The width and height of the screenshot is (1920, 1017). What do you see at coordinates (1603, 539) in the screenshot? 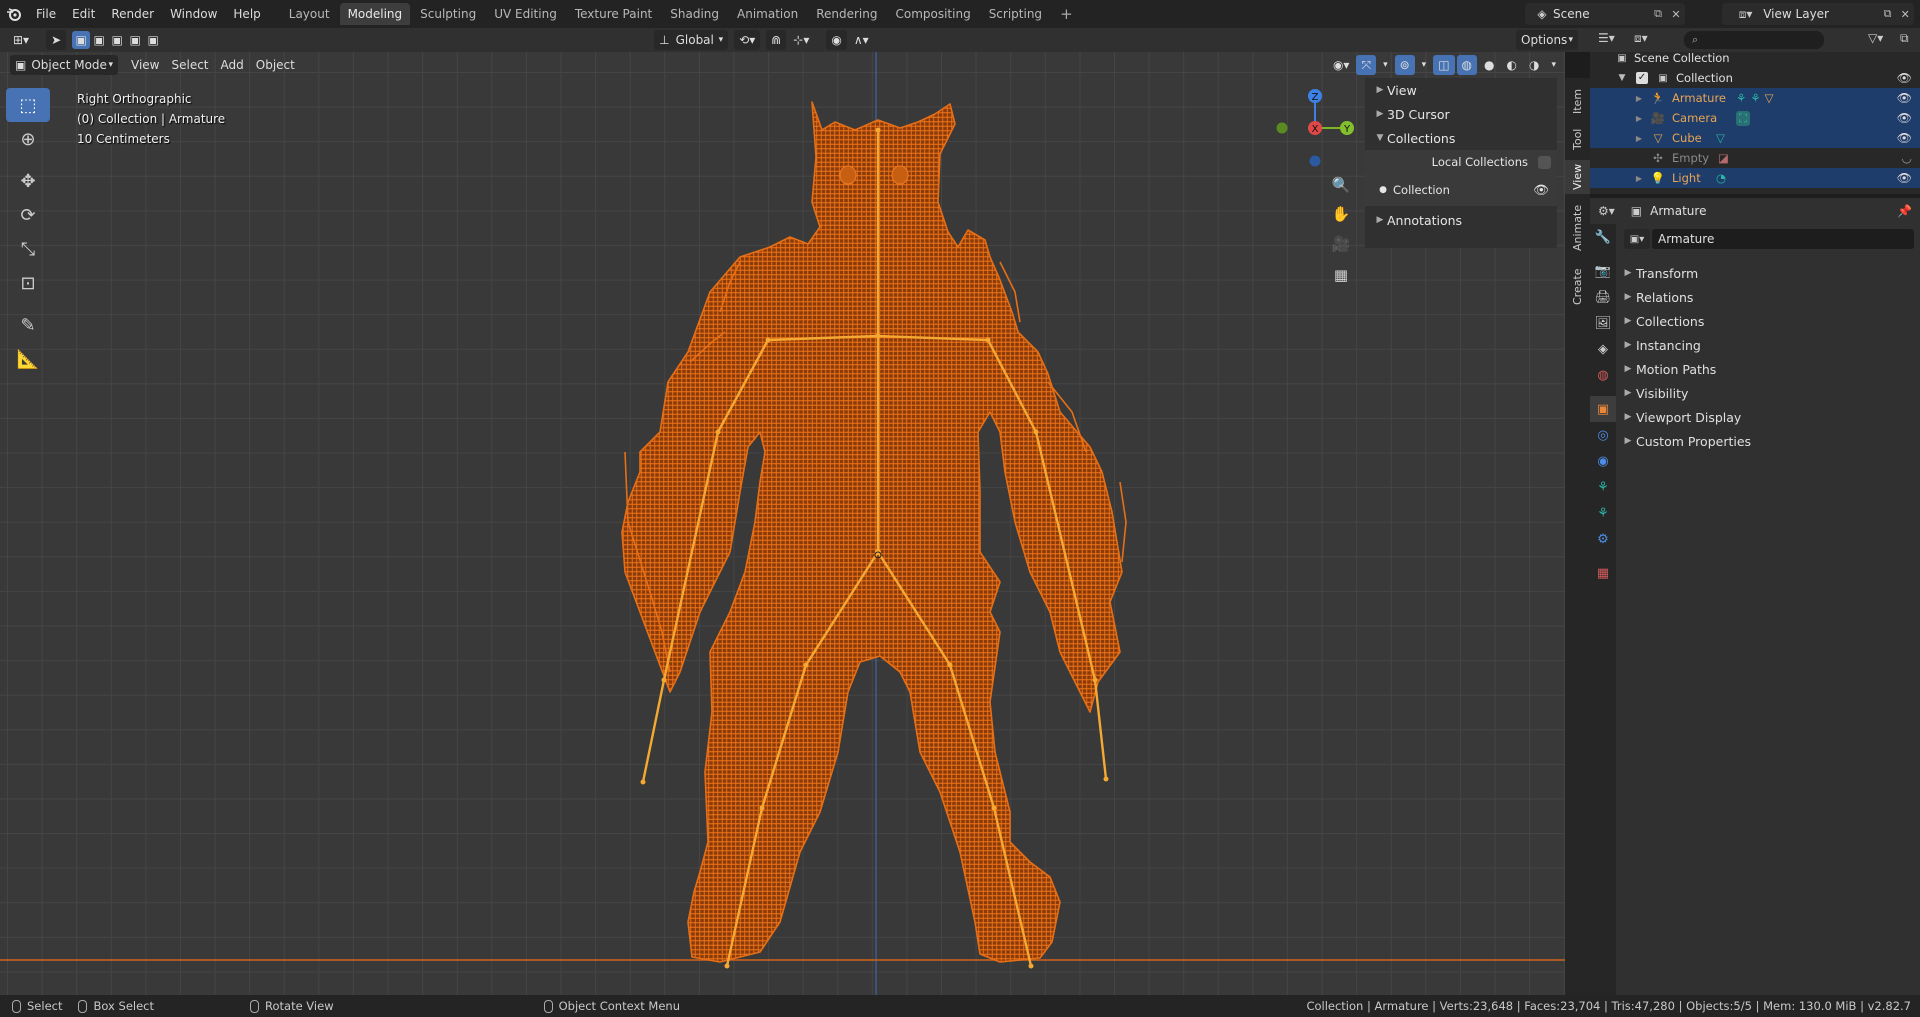
I see `bone-constraint-icon: ⚙` at bounding box center [1603, 539].